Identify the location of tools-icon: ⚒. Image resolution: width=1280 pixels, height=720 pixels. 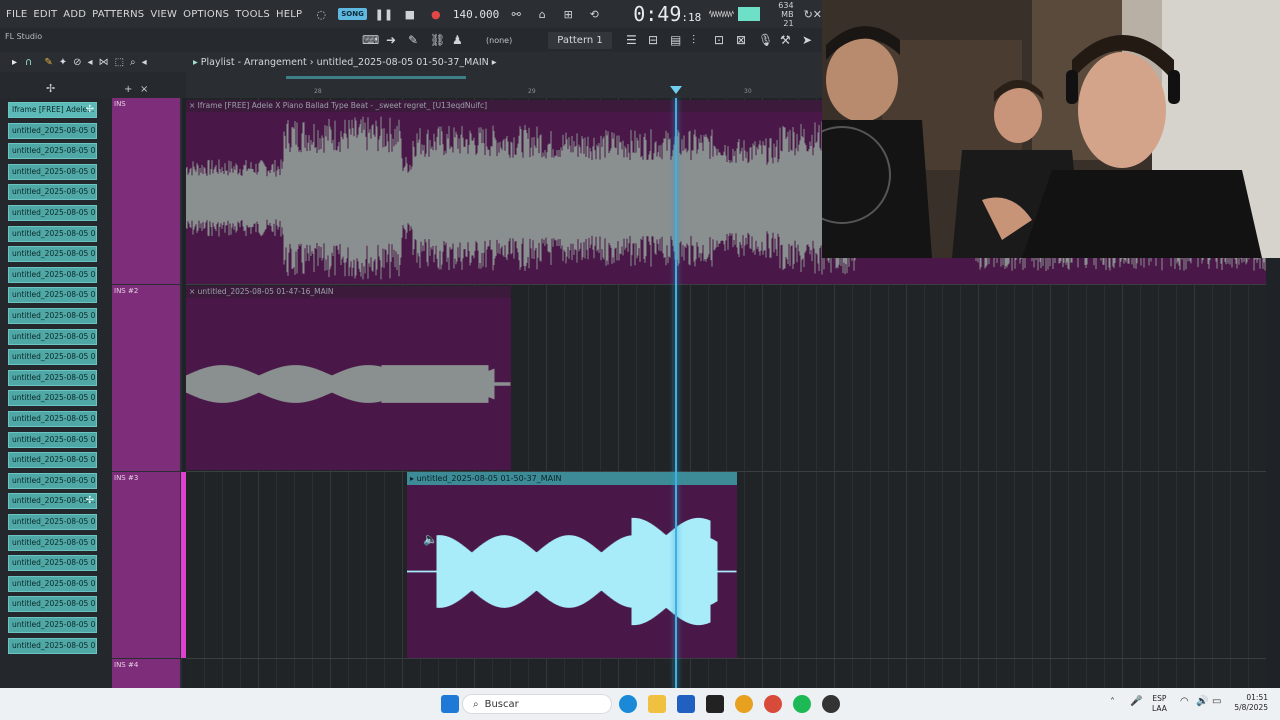
(785, 40).